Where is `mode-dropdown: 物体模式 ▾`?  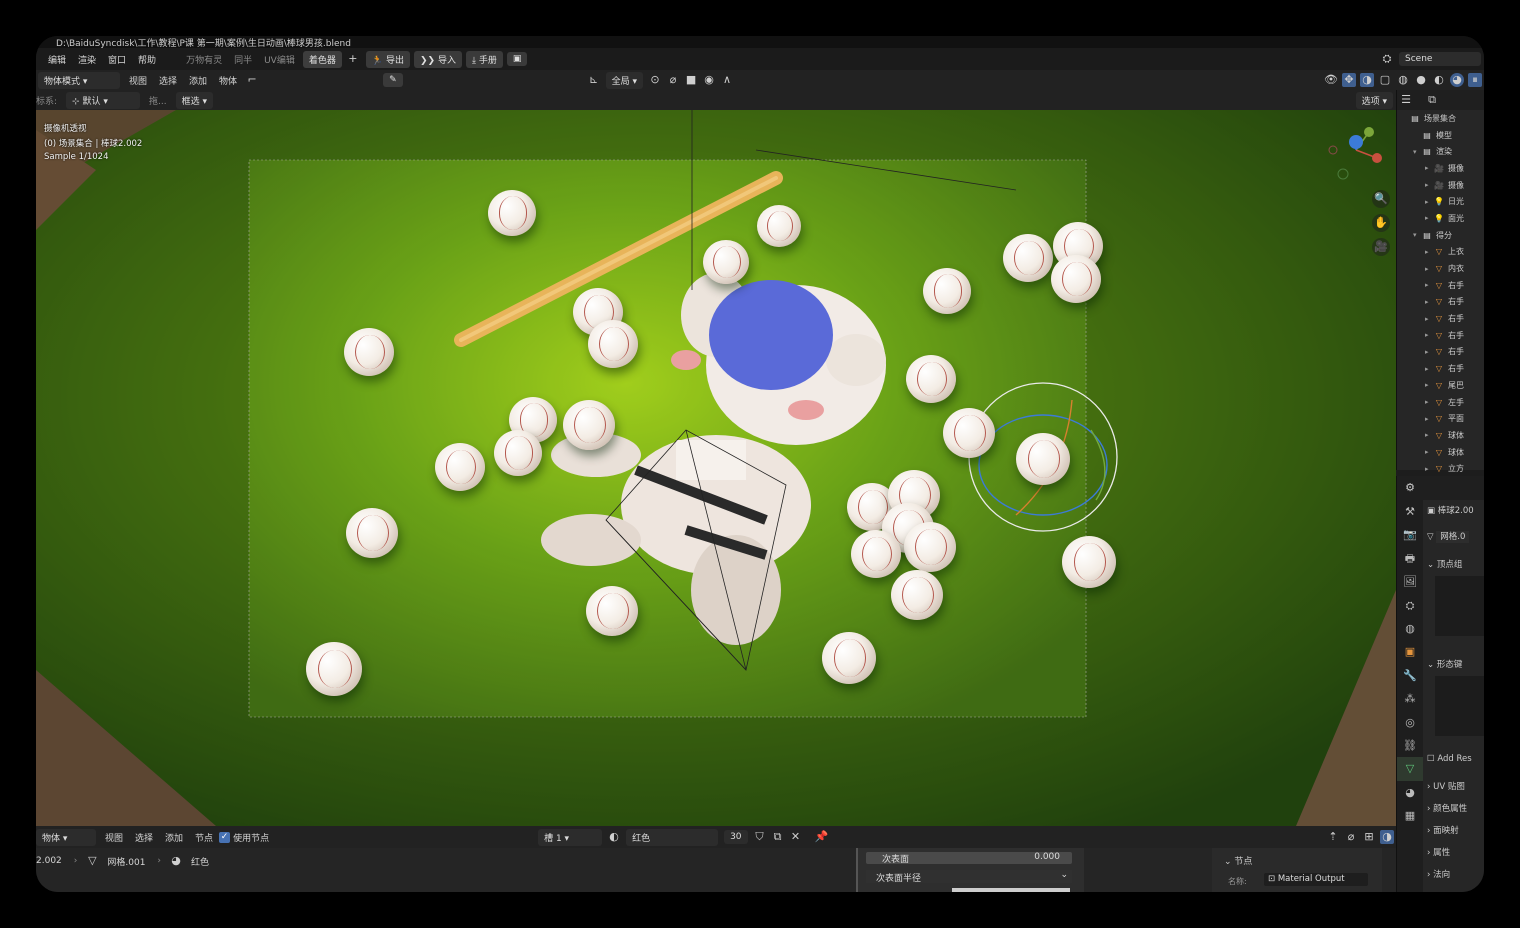 mode-dropdown: 物体模式 ▾ is located at coordinates (79, 80).